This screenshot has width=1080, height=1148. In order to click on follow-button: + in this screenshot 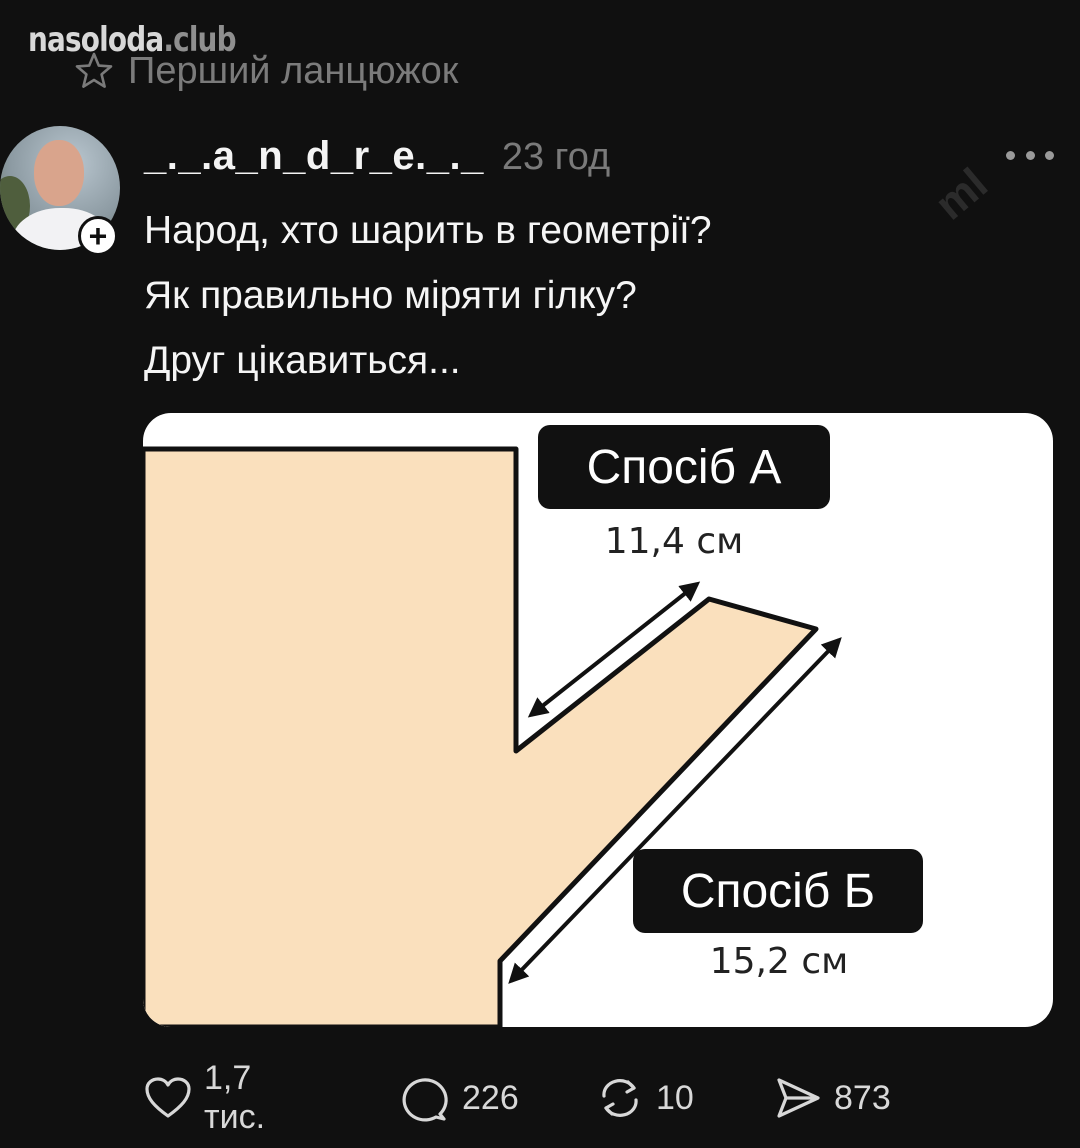, I will do `click(98, 236)`.